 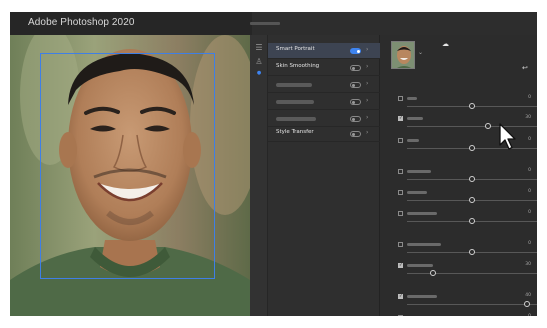 What do you see at coordinates (298, 66) in the screenshot?
I see `filter-label: Skin Smoothing` at bounding box center [298, 66].